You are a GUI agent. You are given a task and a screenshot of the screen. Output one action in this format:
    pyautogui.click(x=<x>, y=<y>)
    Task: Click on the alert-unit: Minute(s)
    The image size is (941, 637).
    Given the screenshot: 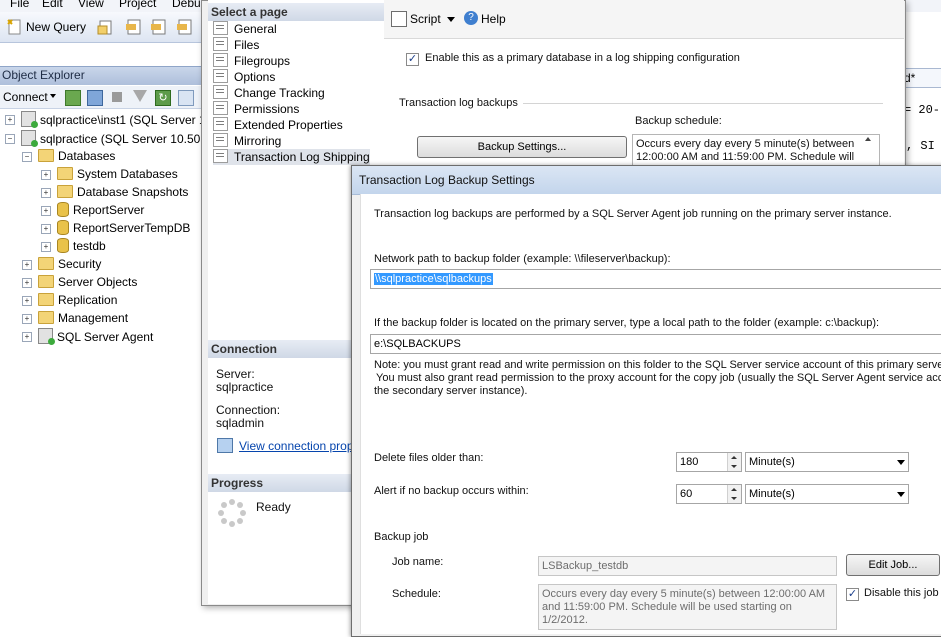 What is the action you would take?
    pyautogui.click(x=772, y=494)
    